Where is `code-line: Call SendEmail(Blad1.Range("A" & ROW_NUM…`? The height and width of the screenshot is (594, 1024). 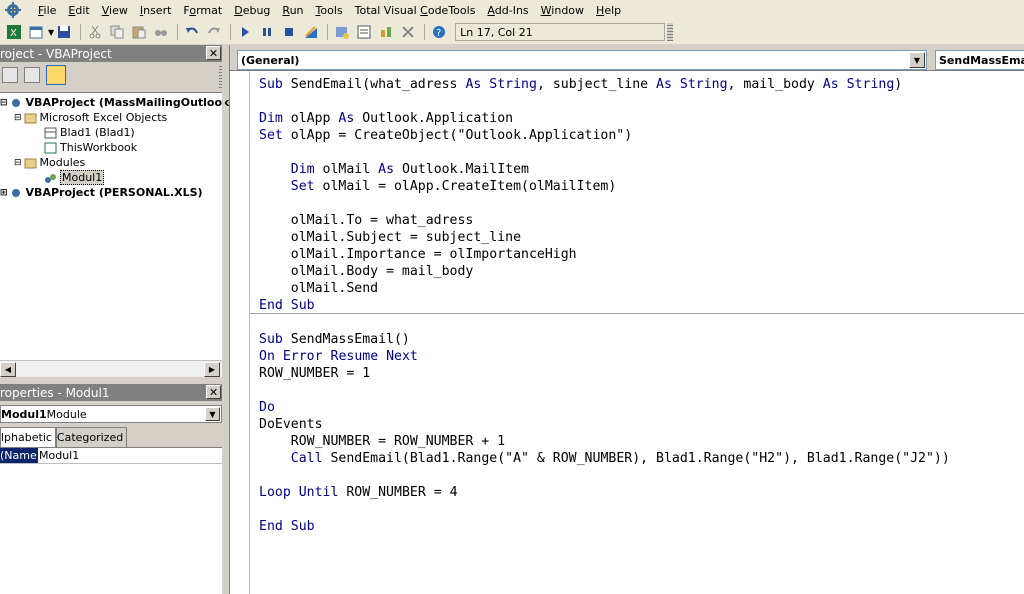
code-line: Call SendEmail(Blad1.Range("A" & ROW_NUM… is located at coordinates (604, 458).